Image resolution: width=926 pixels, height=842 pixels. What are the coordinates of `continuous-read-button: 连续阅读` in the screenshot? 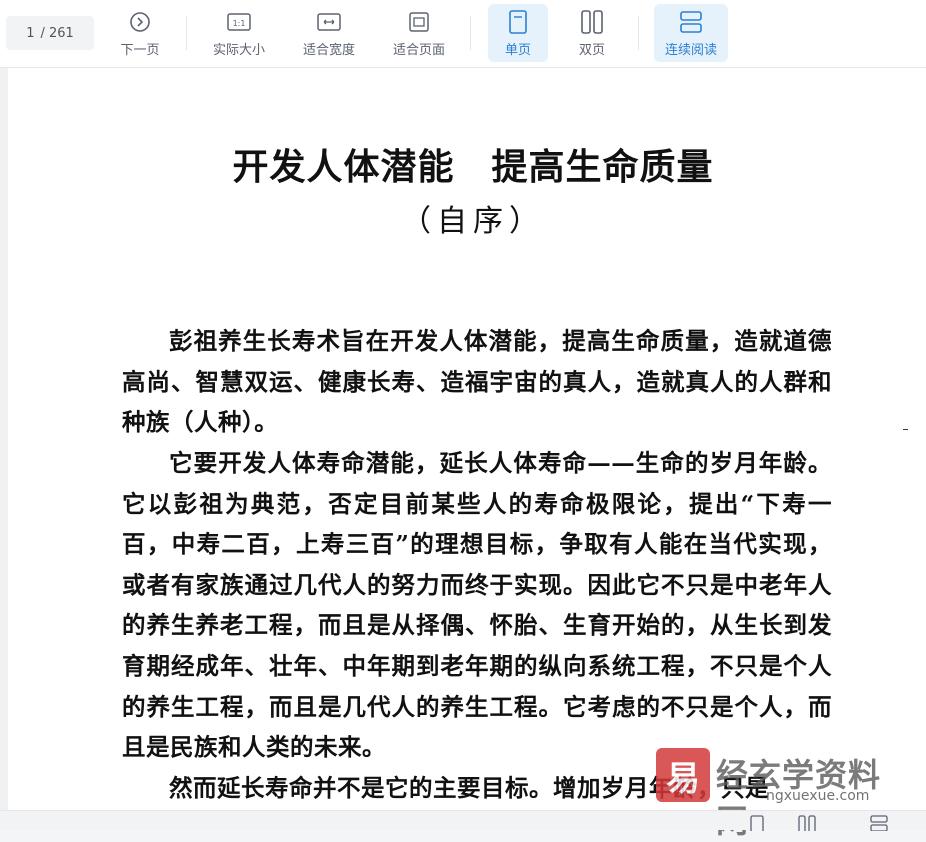 It's located at (691, 33).